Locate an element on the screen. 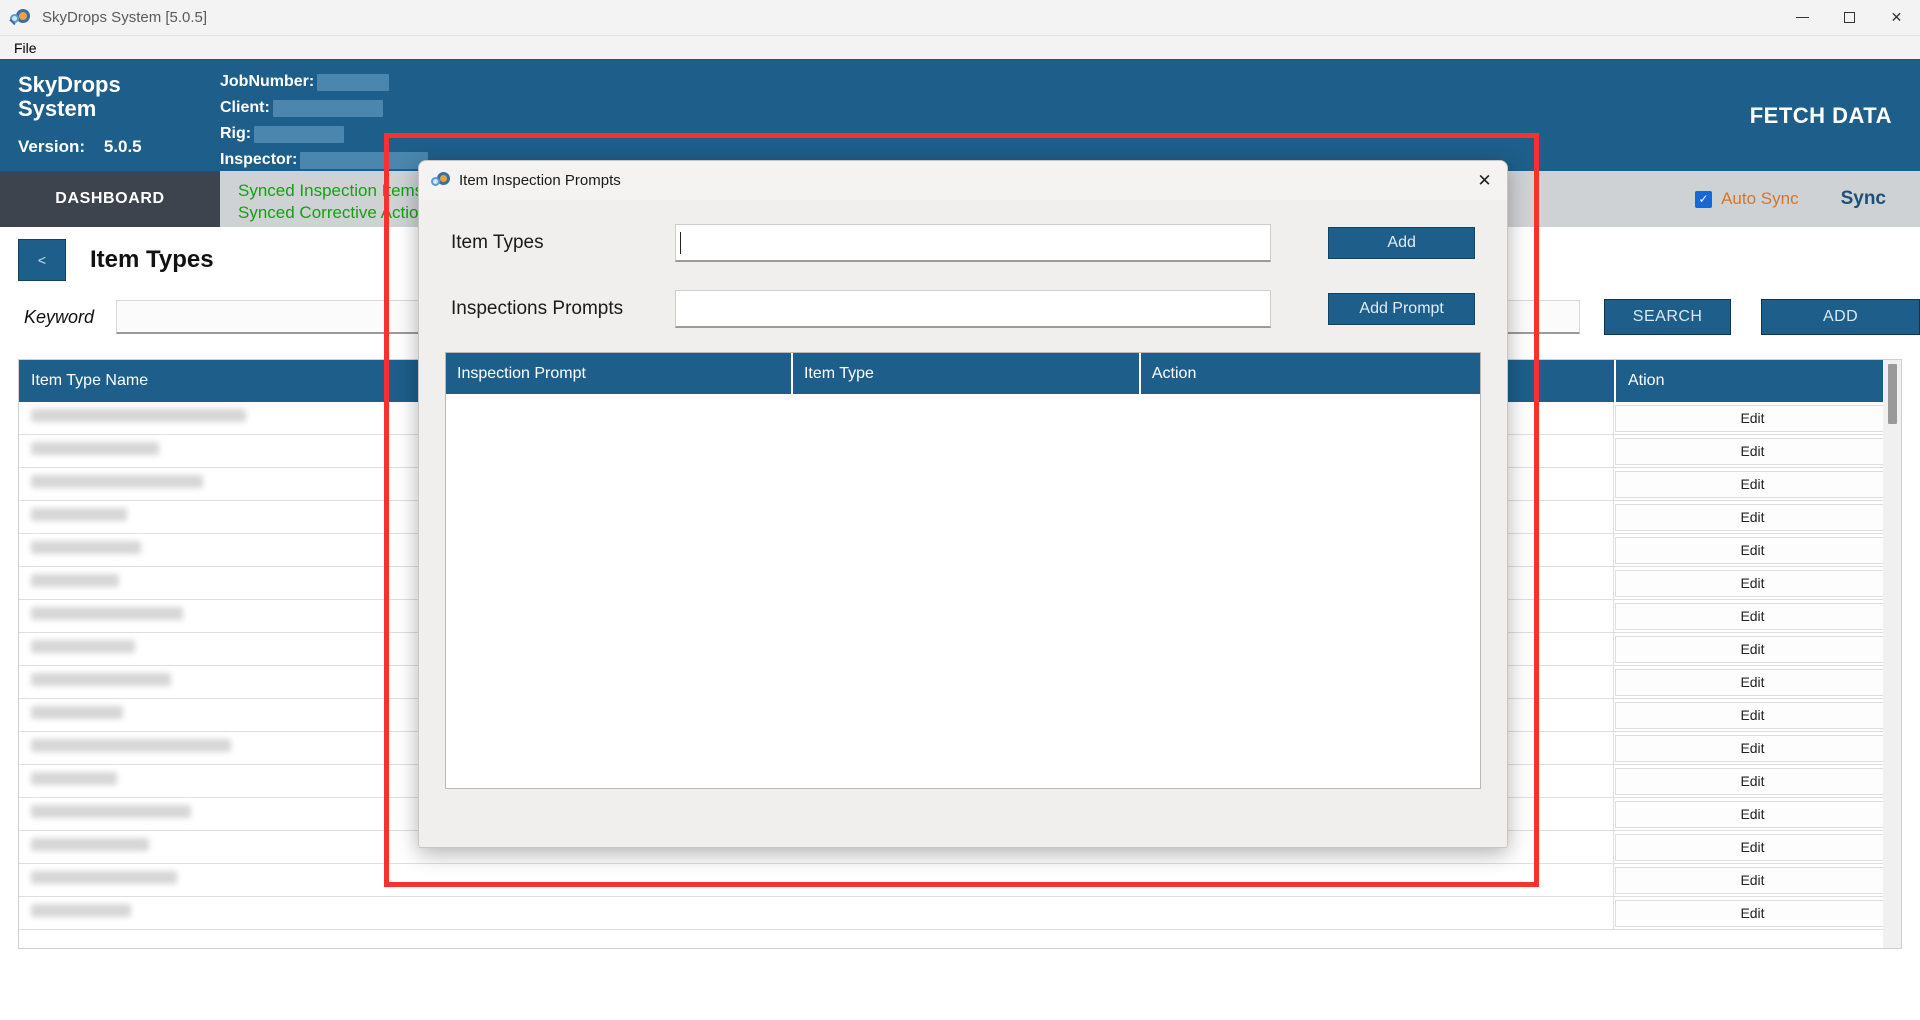 The width and height of the screenshot is (1920, 1020). column-header-item-type: Item Type is located at coordinates (964, 373).